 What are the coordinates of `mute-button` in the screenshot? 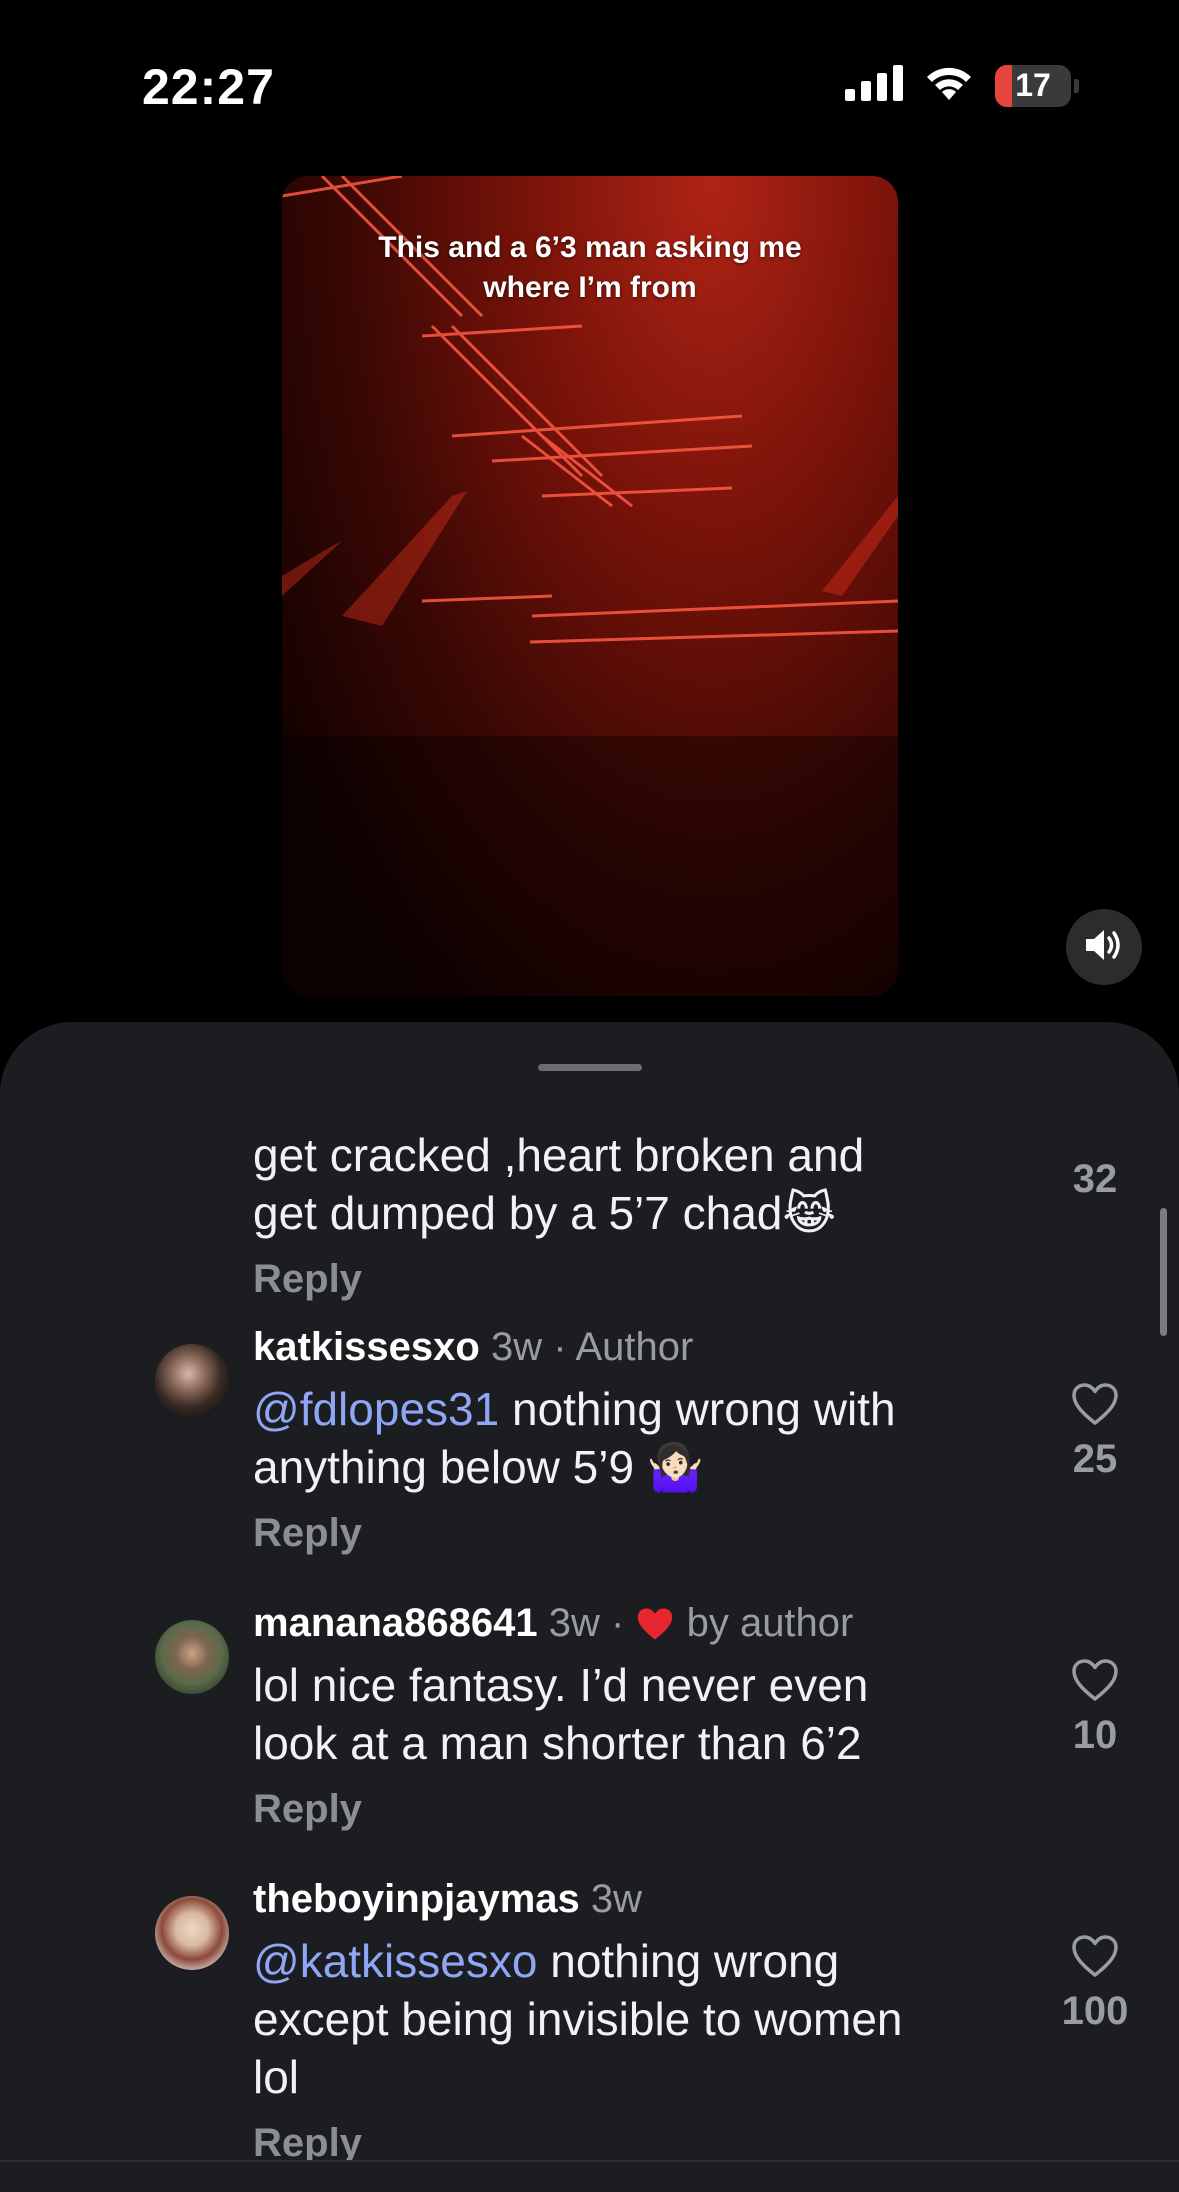 It's located at (1104, 947).